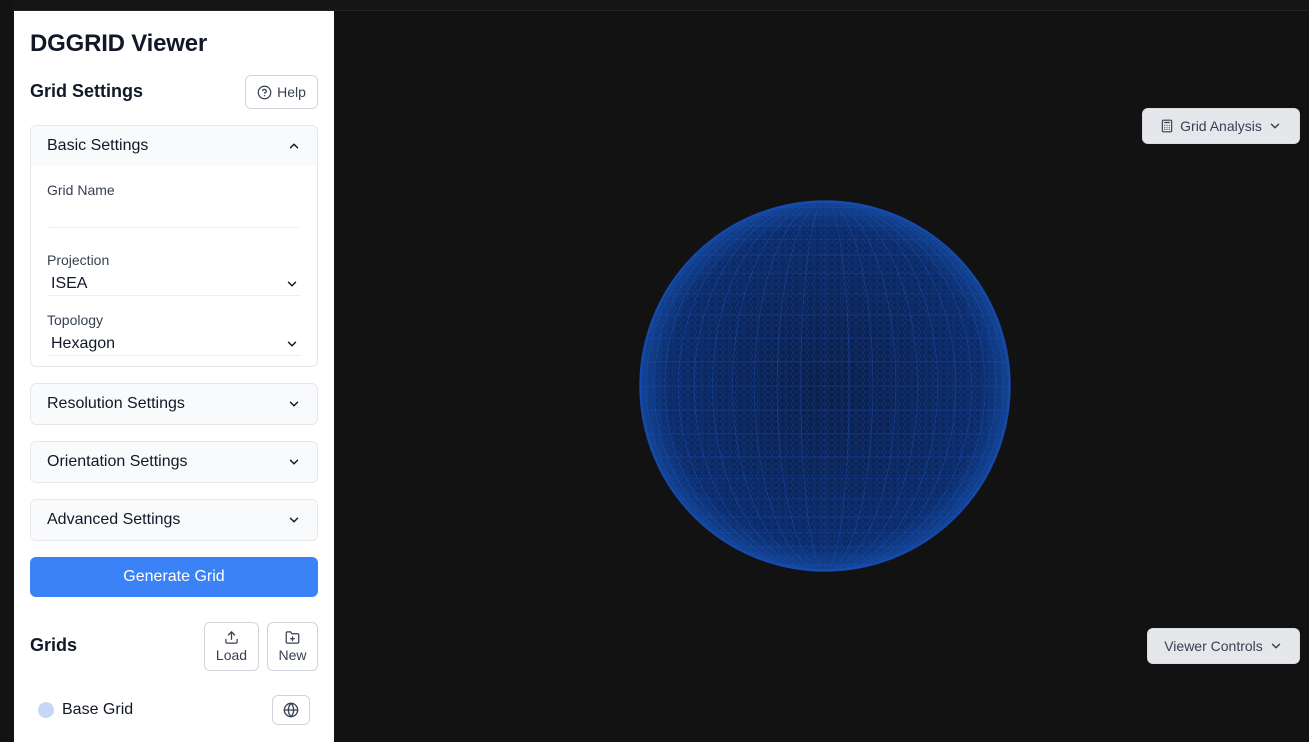 Image resolution: width=1309 pixels, height=742 pixels. Describe the element at coordinates (292, 637) in the screenshot. I see `folder-plus-icon` at that location.